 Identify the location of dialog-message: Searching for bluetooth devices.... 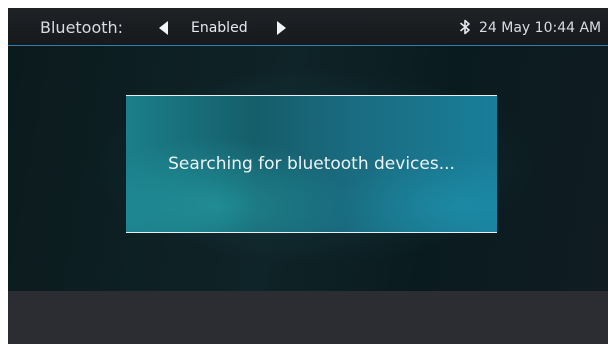
(311, 164).